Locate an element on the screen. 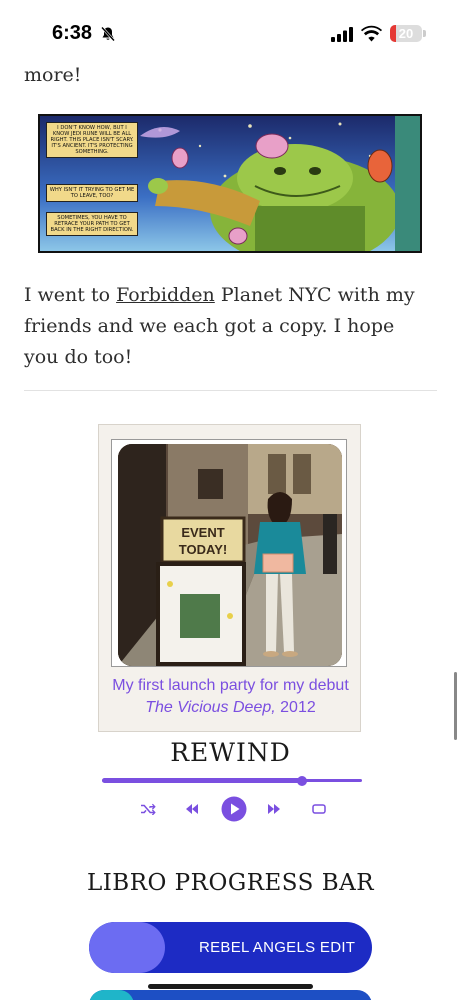 This screenshot has width=461, height=1000. paragraph-text-before: I went to is located at coordinates (70, 295).